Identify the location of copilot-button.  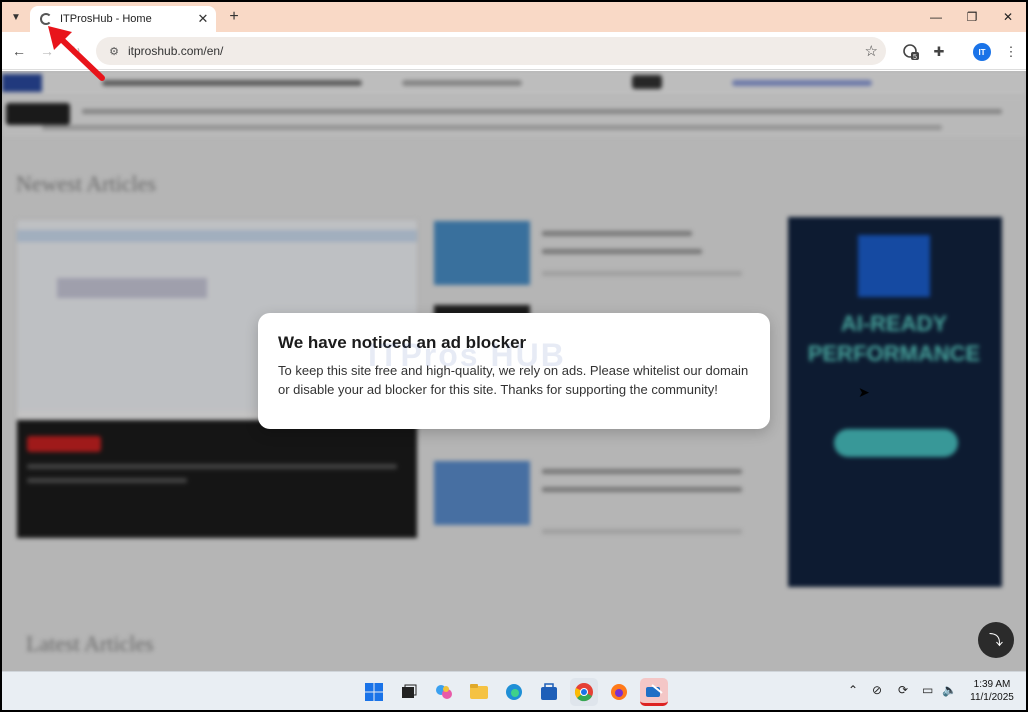
(444, 692).